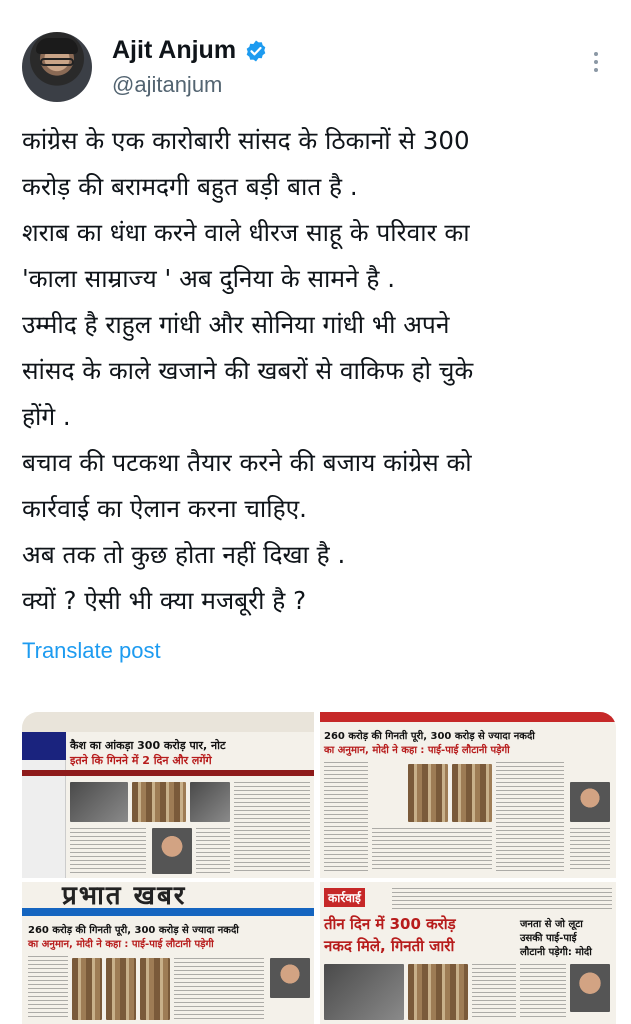  I want to click on avatar, so click(57, 67).